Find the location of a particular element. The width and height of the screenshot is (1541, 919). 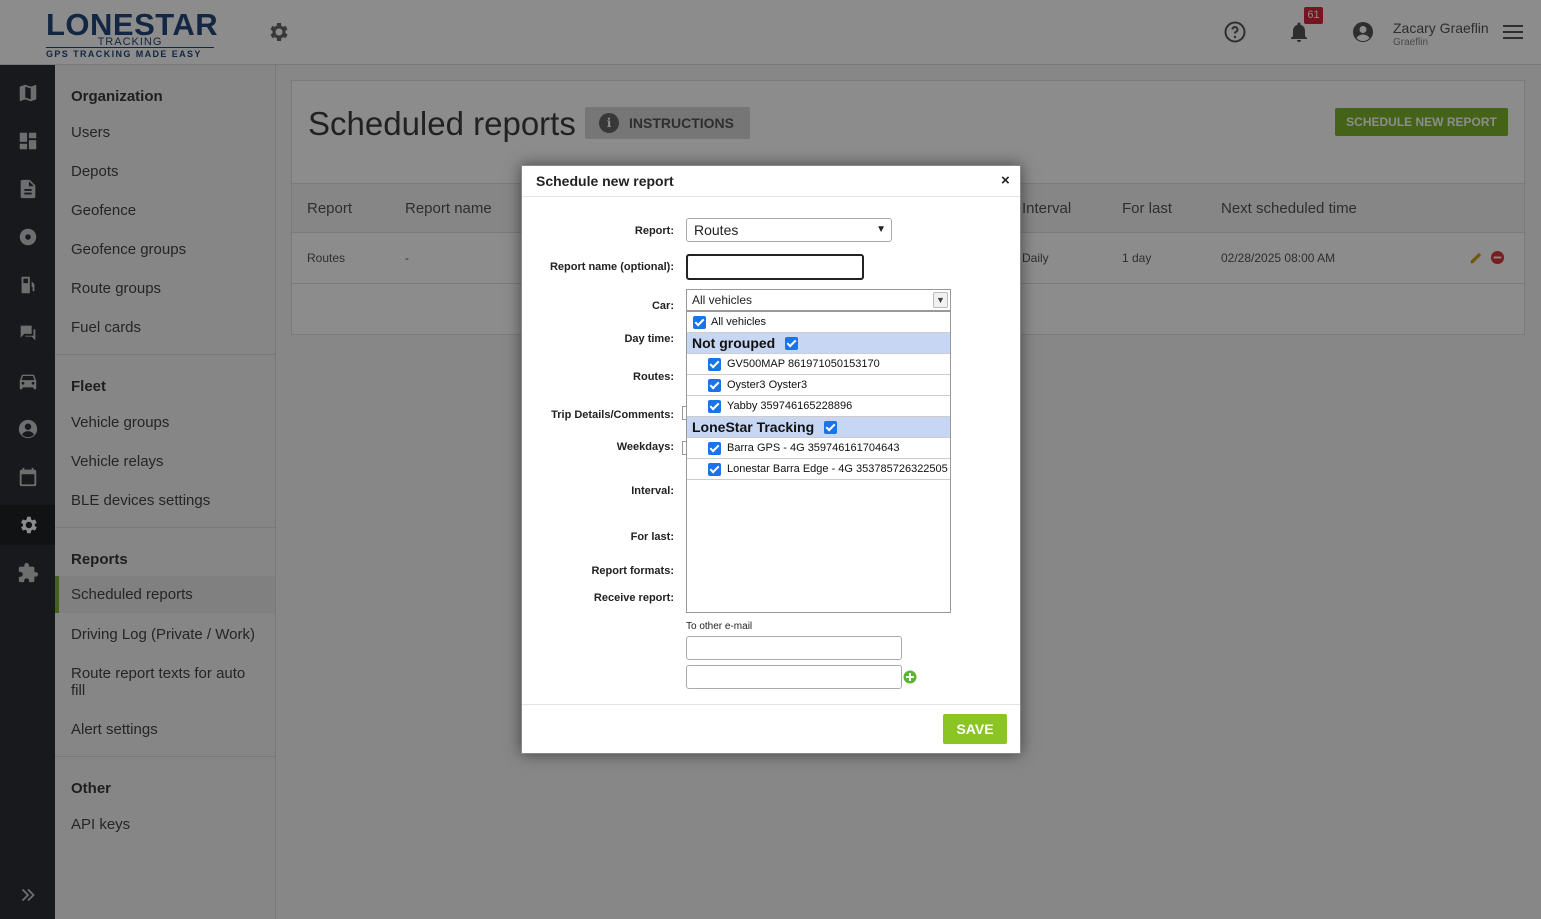

add-email-icon is located at coordinates (910, 677).